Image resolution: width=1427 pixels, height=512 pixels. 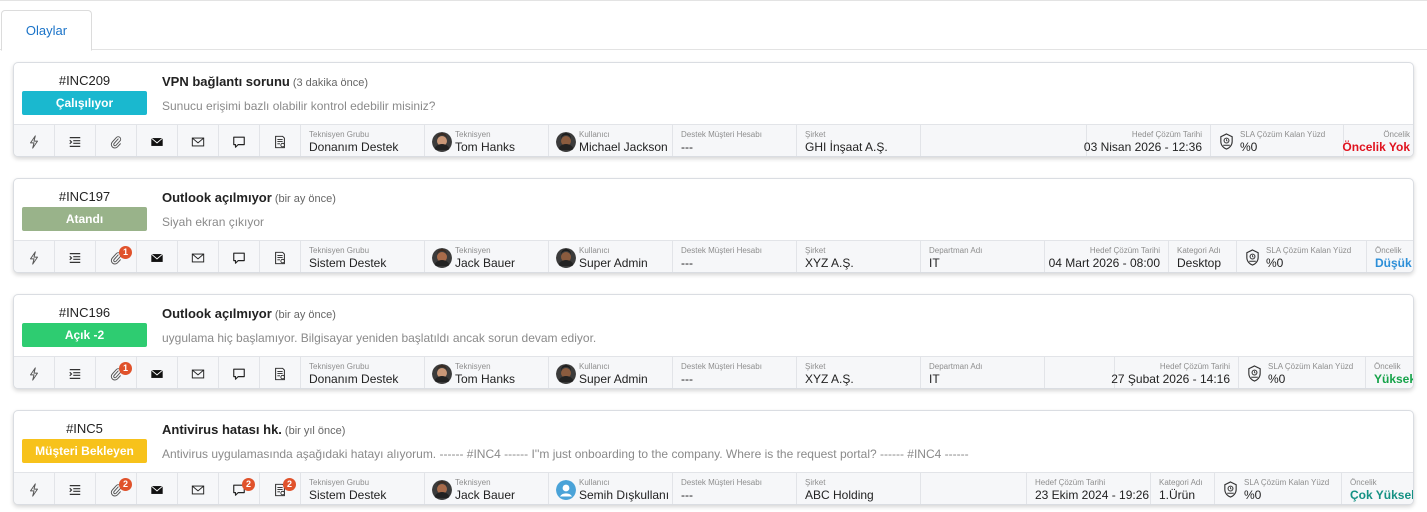 I want to click on field-label: Destek Müşteri Hesabı, so click(x=721, y=482).